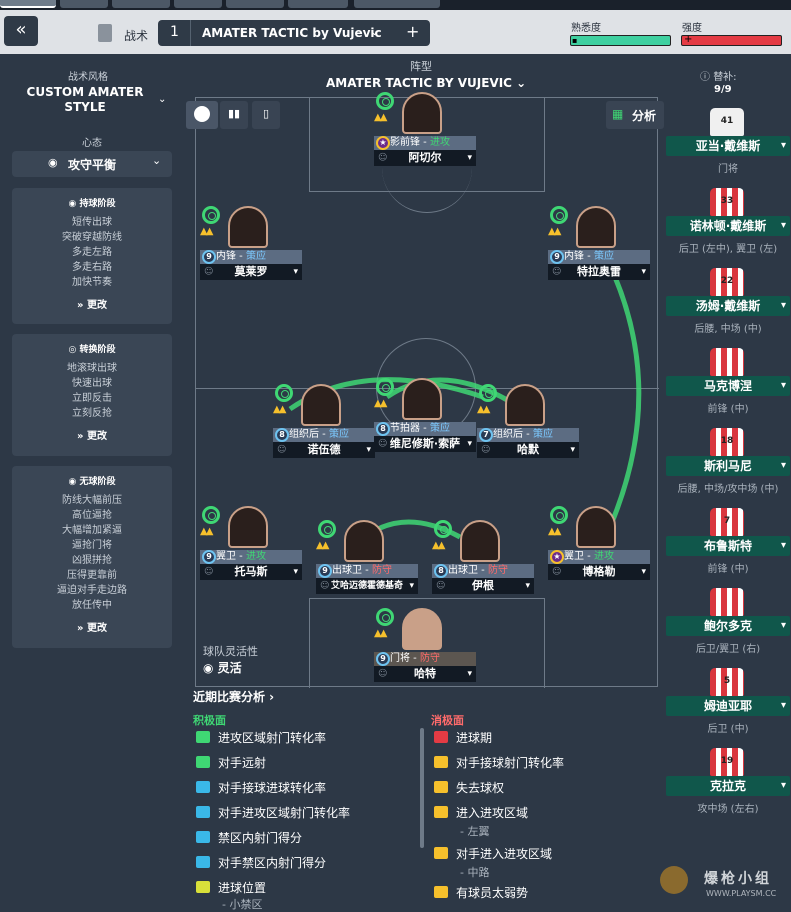 The width and height of the screenshot is (791, 912). Describe the element at coordinates (251, 243) in the screenshot. I see `player-card: ▲▲内锋 - 策应9莫莱罗` at that location.